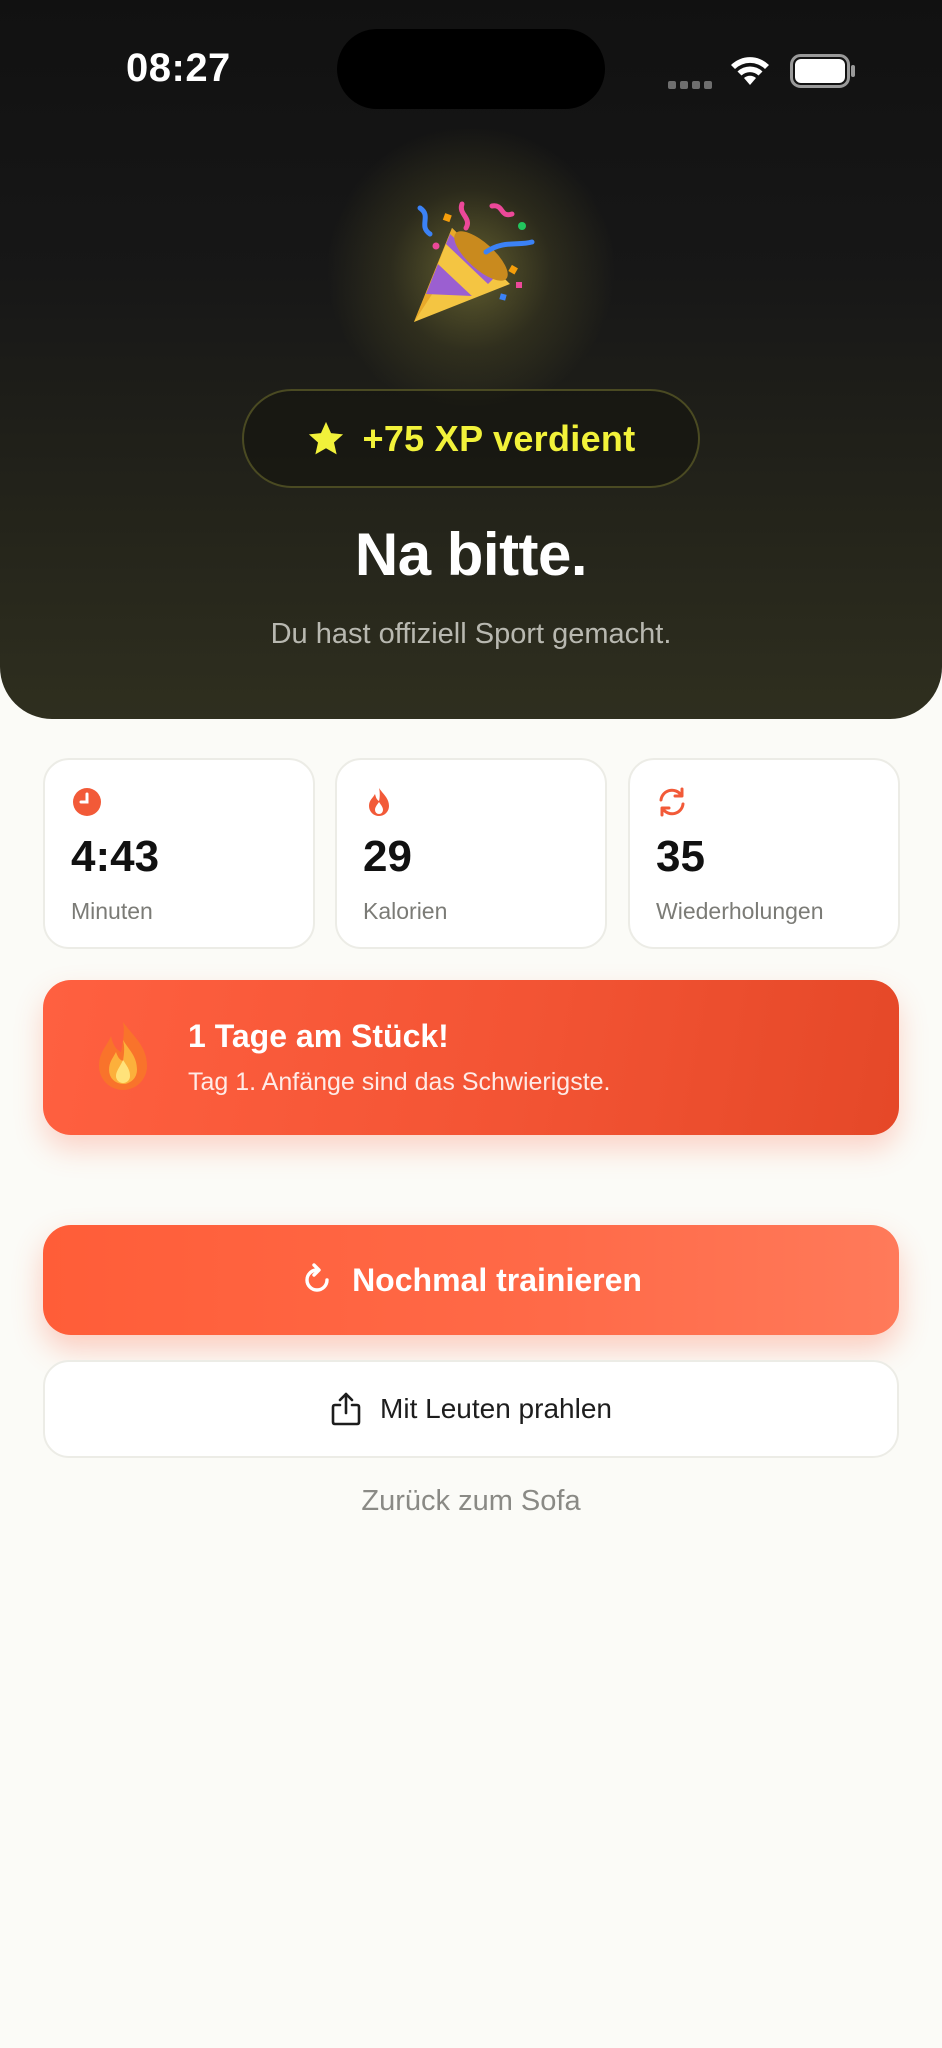 The height and width of the screenshot is (2048, 942). I want to click on train-again-button: Nochmal trainieren, so click(471, 1280).